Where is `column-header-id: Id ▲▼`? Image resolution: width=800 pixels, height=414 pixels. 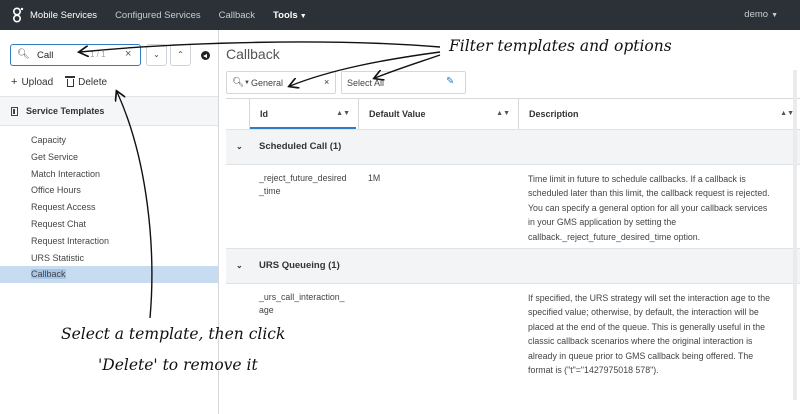 column-header-id: Id ▲▼ is located at coordinates (303, 114).